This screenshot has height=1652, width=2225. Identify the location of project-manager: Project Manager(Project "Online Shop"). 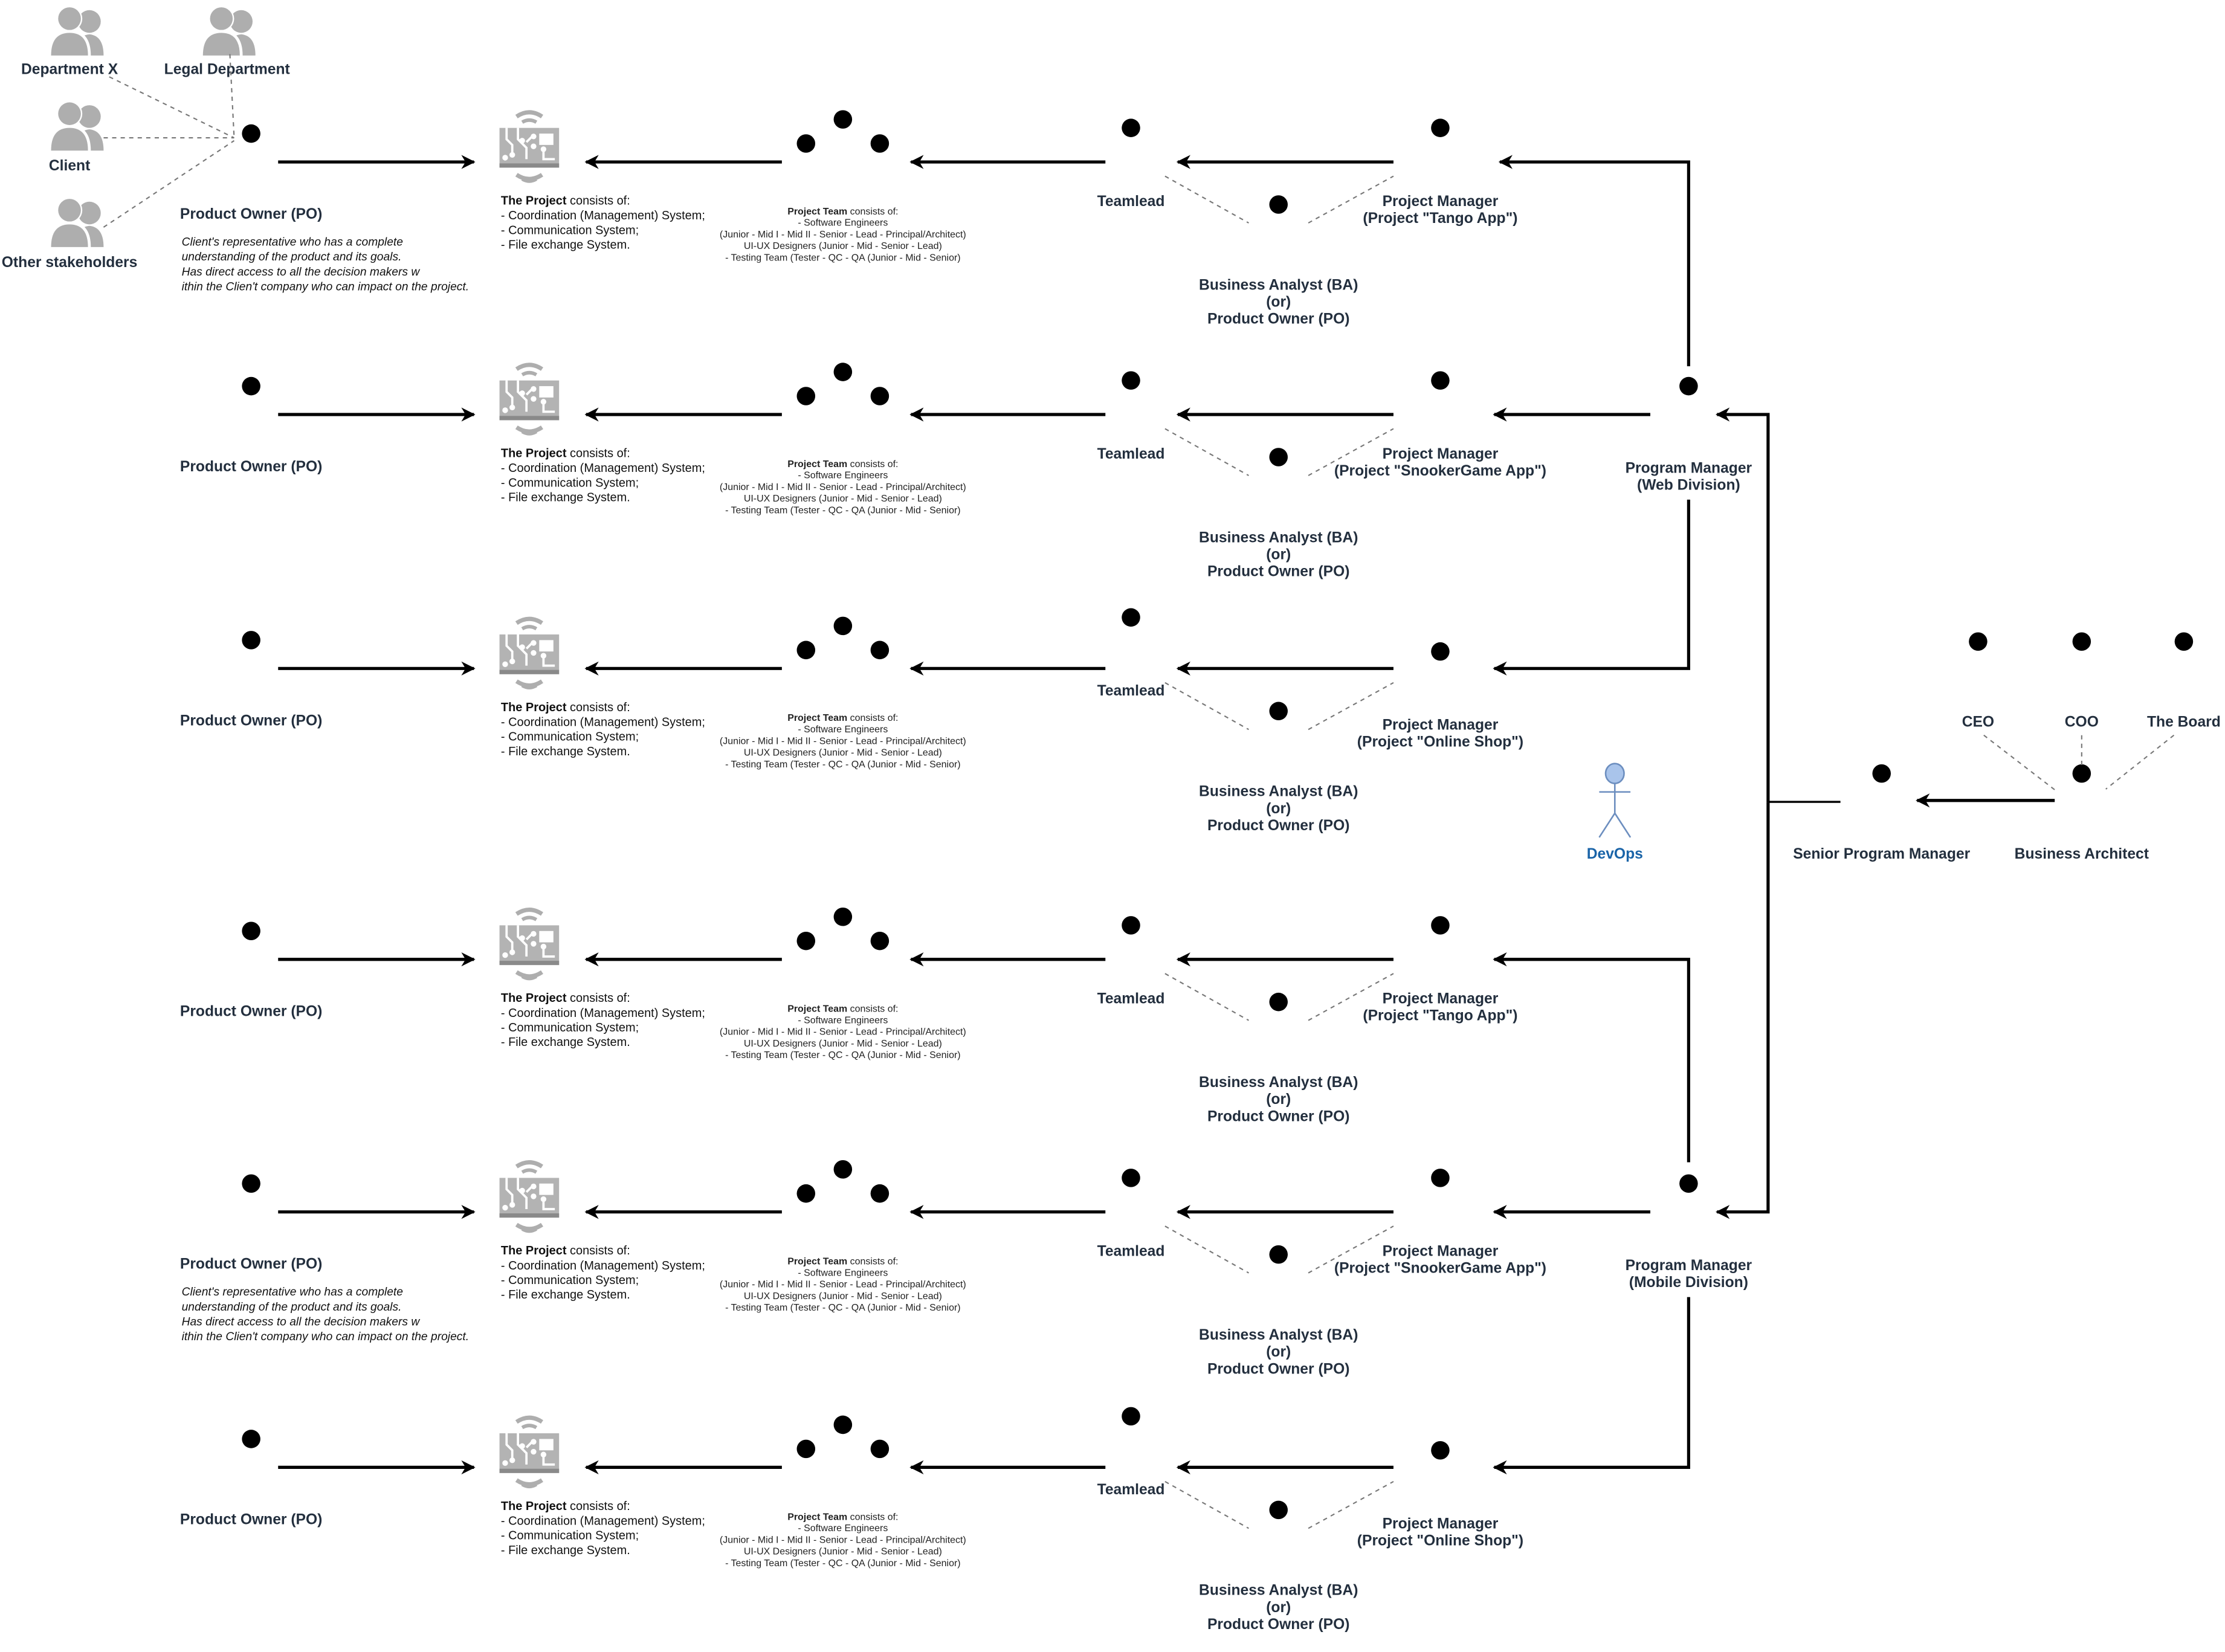
(1440, 696).